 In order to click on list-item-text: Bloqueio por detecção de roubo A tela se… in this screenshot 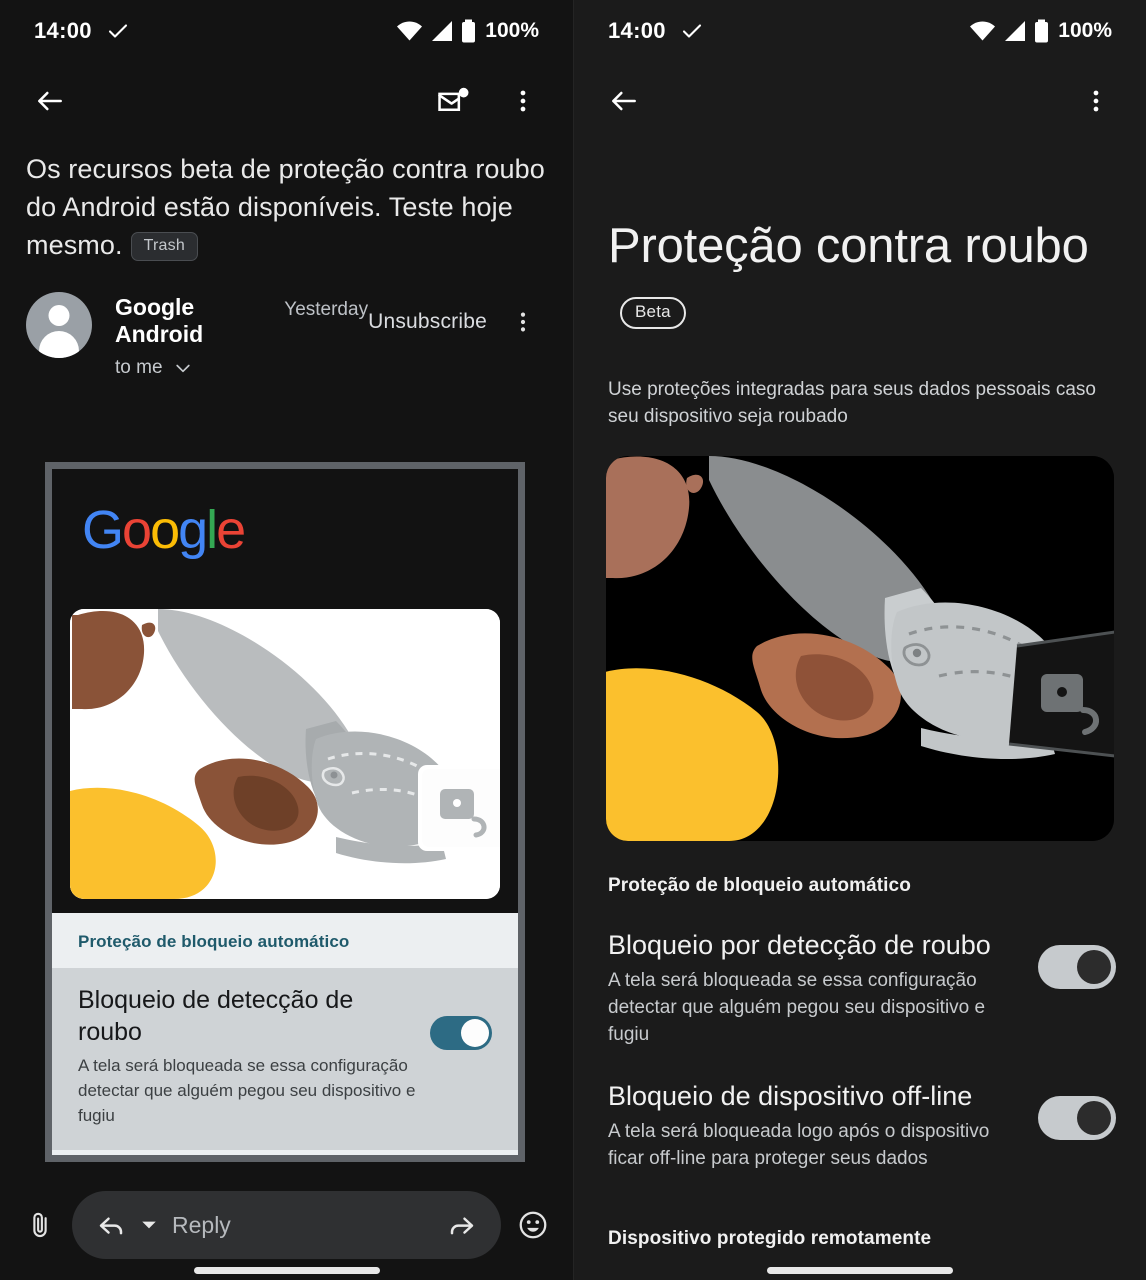, I will do `click(814, 987)`.